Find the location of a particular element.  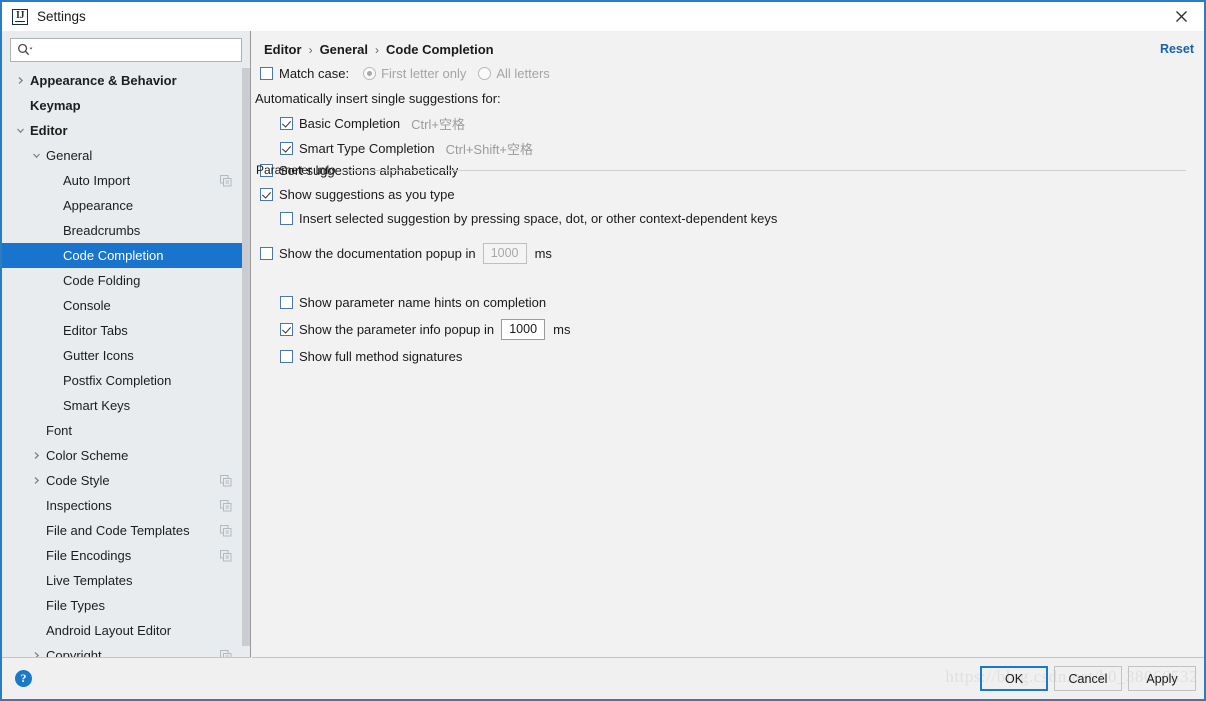

sidebar-item-live-templates: Live Templates is located at coordinates (126, 580).